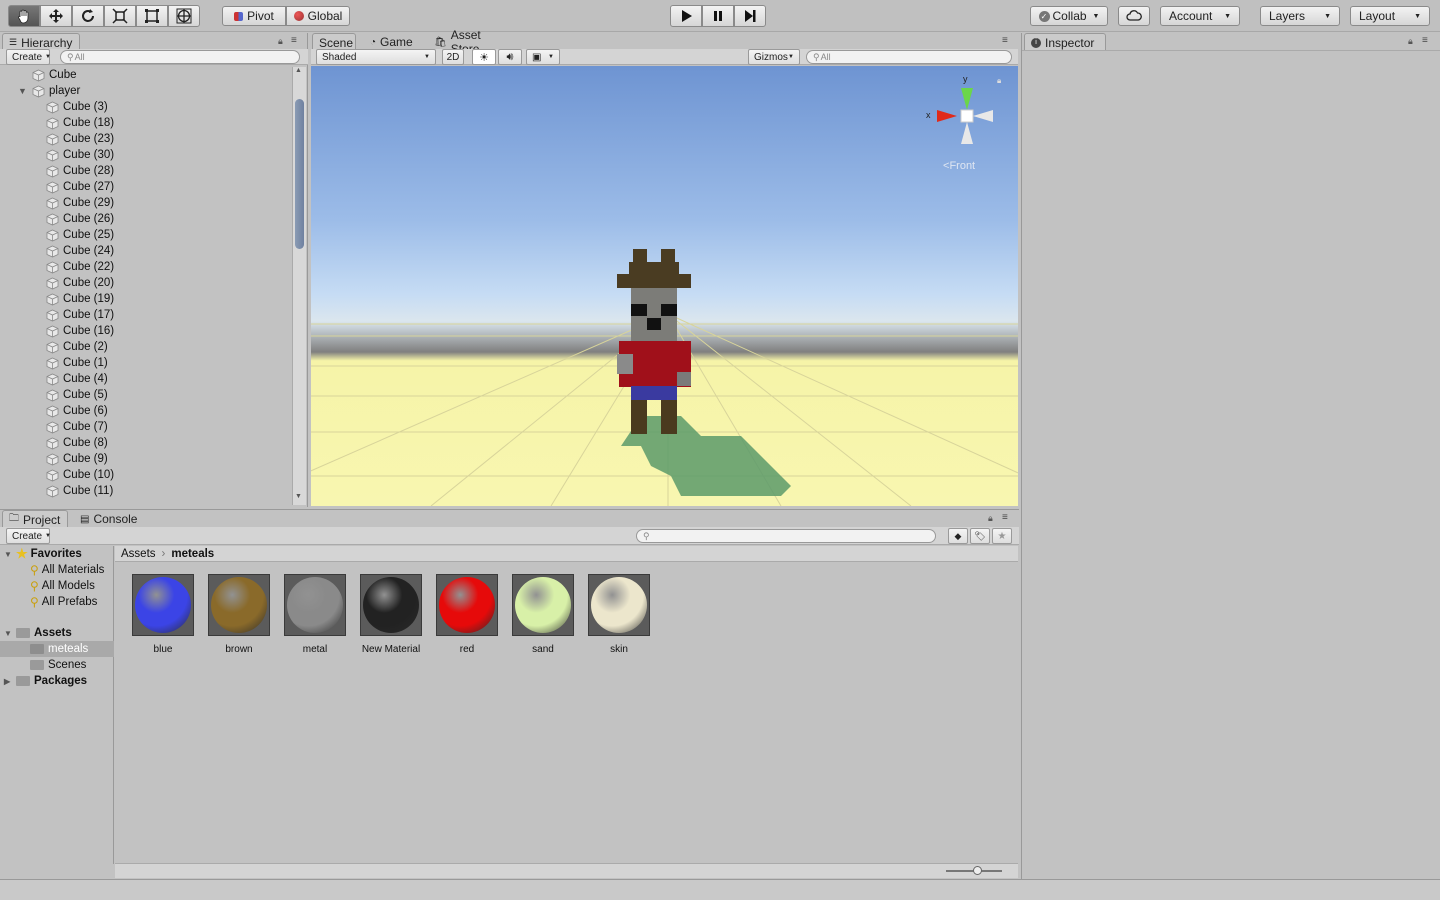  What do you see at coordinates (57, 649) in the screenshot?
I see `folder-item-meteals: meteals` at bounding box center [57, 649].